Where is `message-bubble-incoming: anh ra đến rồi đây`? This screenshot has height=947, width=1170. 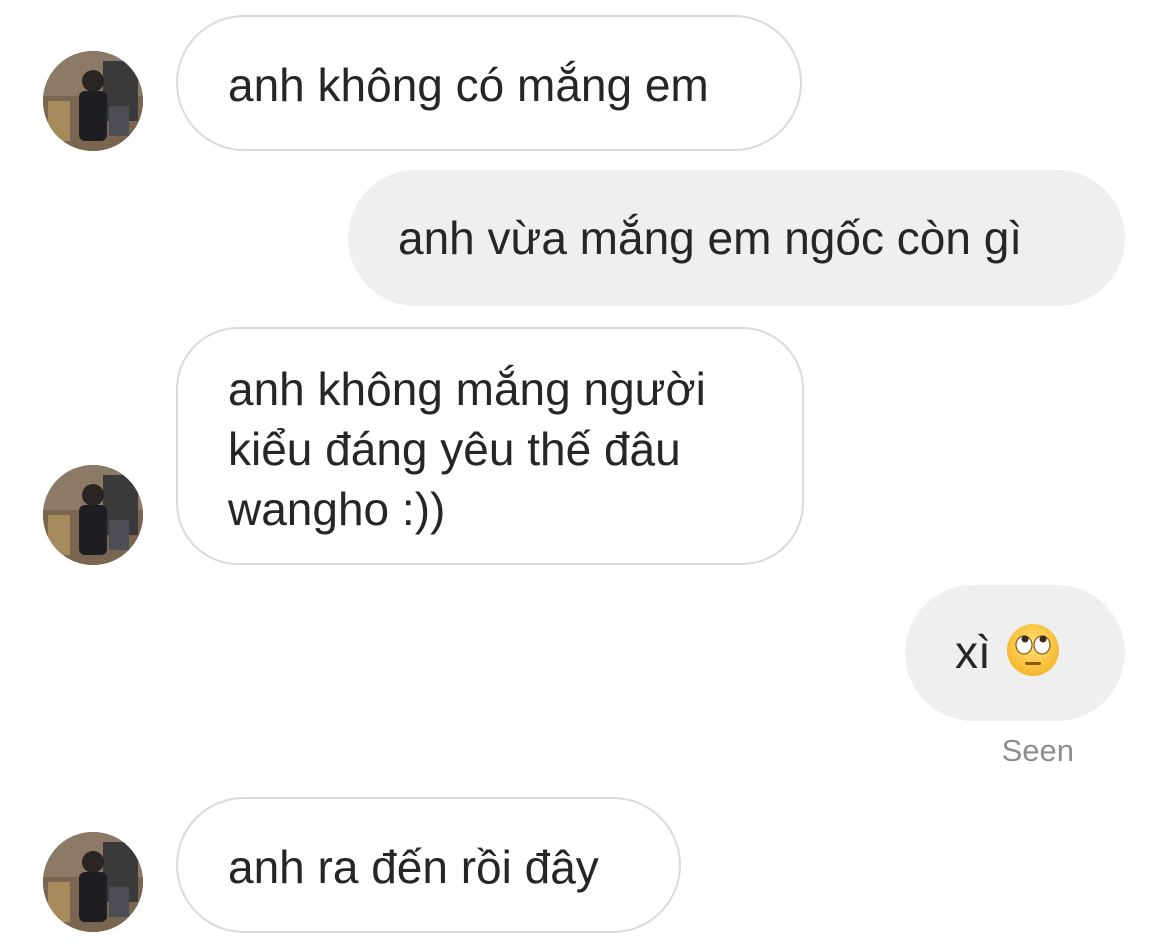
message-bubble-incoming: anh ra đến rồi đây is located at coordinates (428, 865).